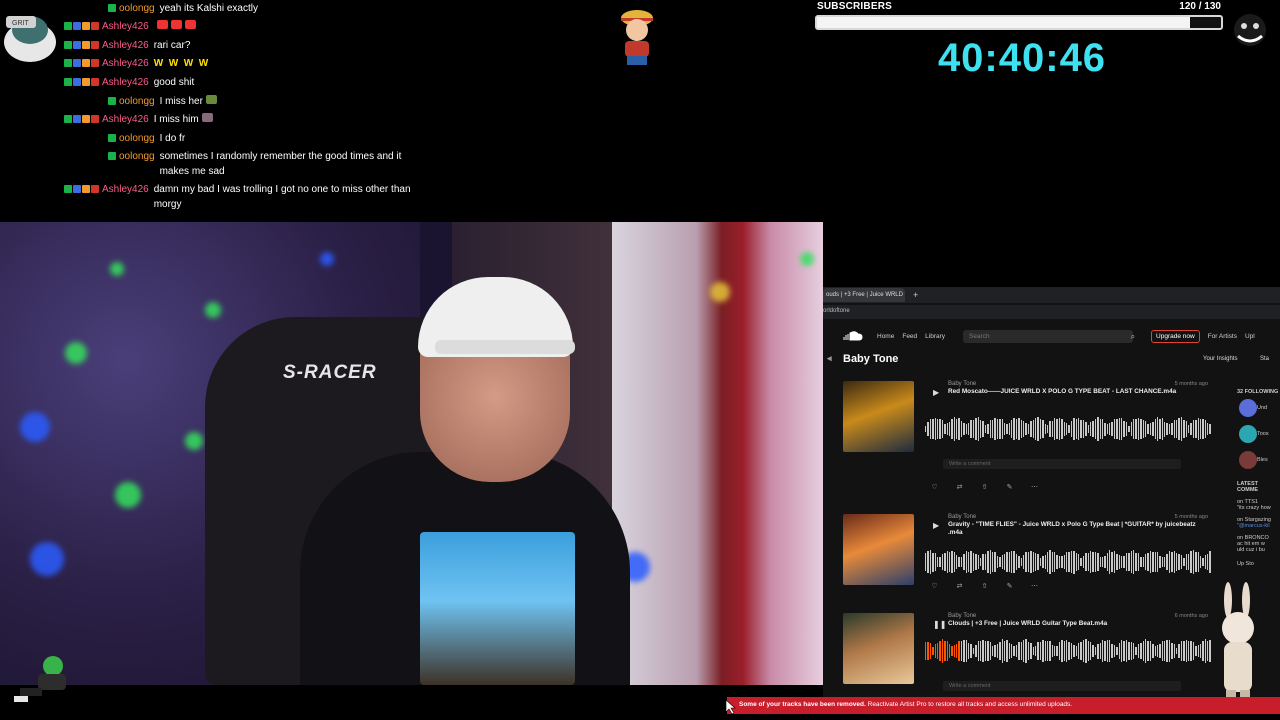 This screenshot has height=720, width=1280. Describe the element at coordinates (29, 37) in the screenshot. I see `snorlax-icon: GRIT` at that location.